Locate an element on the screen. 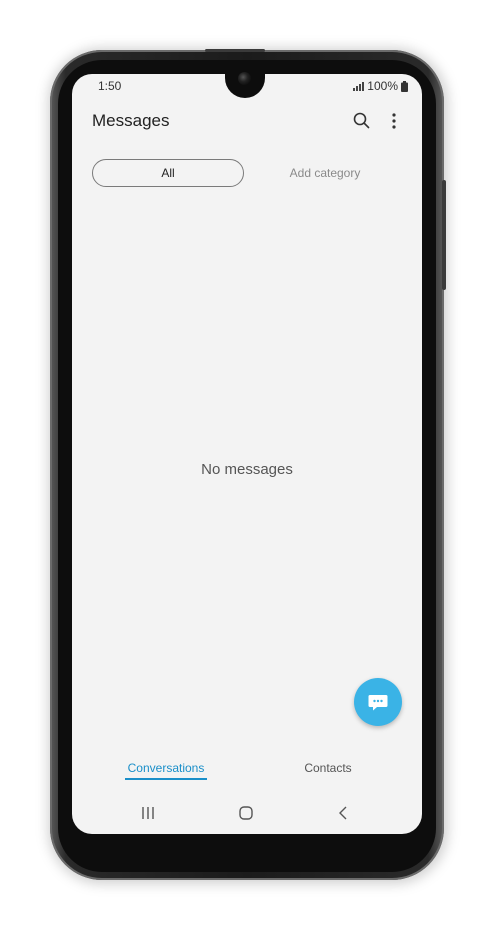 This screenshot has height=926, width=492. new-message-fab is located at coordinates (378, 702).